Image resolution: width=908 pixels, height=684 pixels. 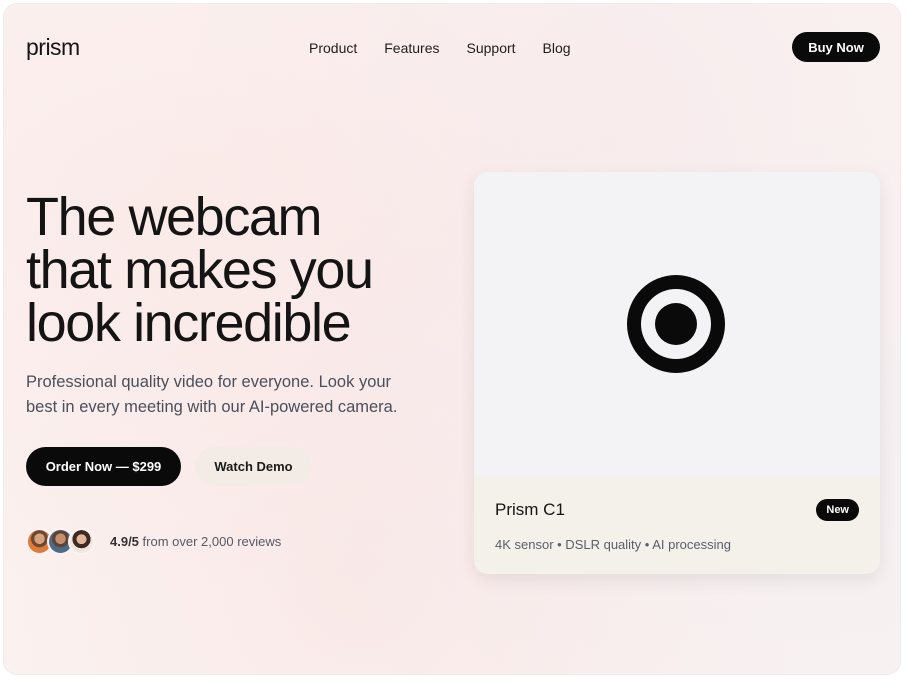 I want to click on nav-item-support: Support, so click(x=491, y=48).